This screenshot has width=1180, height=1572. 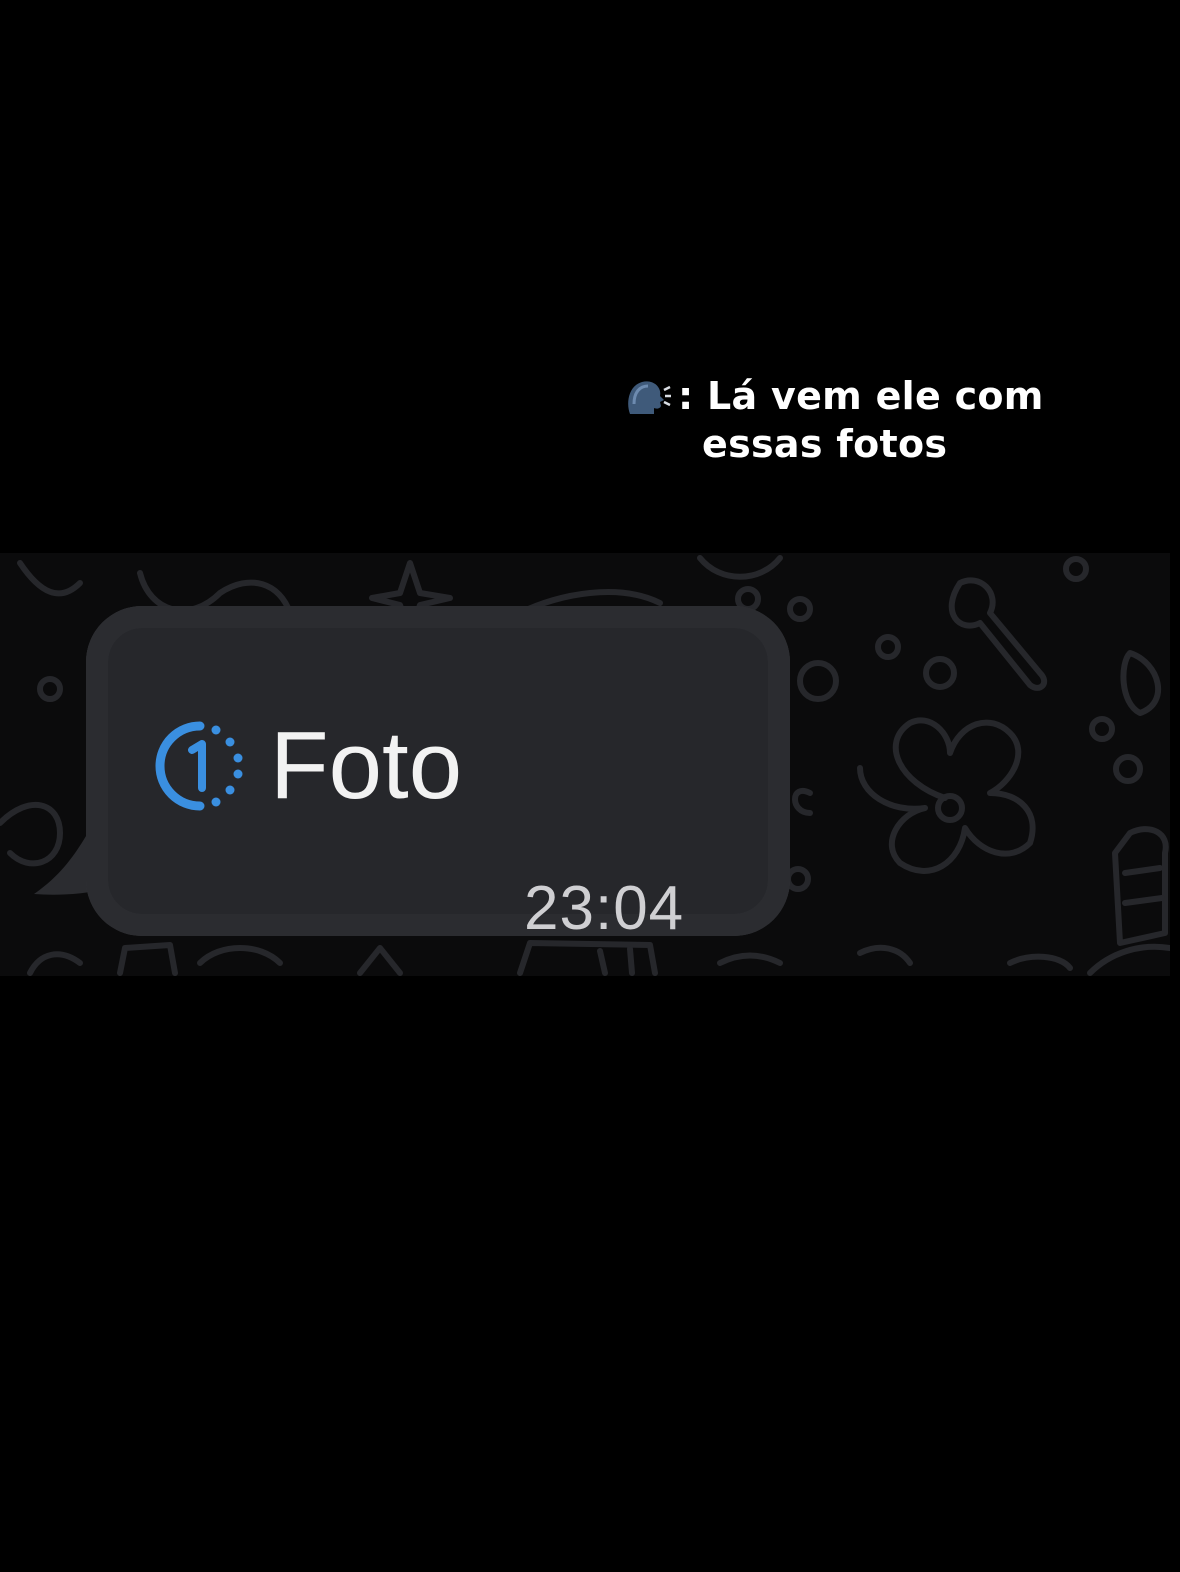 I want to click on message-bubble: Foto 23:04, so click(x=410, y=774).